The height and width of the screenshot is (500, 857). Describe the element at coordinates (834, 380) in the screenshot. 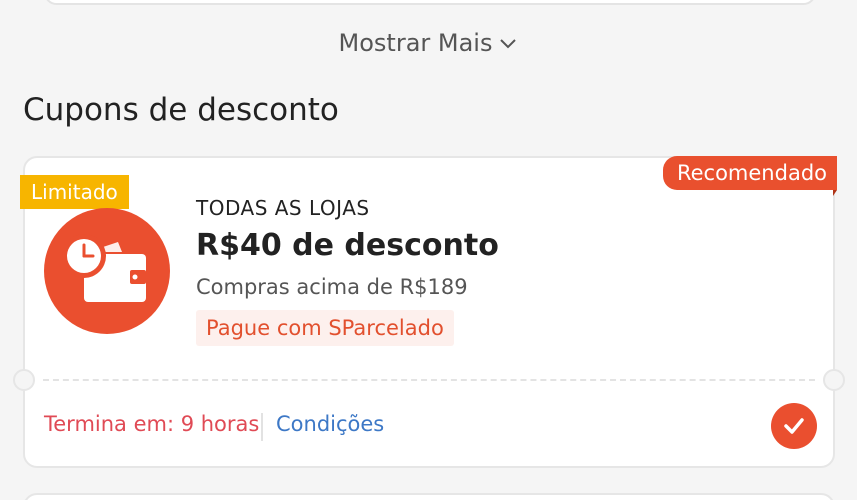

I see `coupon-notch-right` at that location.